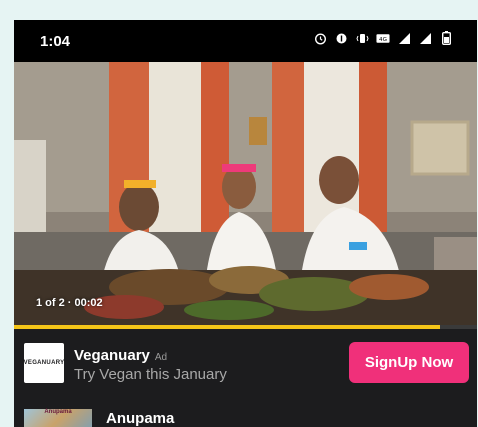  Describe the element at coordinates (112, 355) in the screenshot. I see `ad-title: Veganuary` at that location.